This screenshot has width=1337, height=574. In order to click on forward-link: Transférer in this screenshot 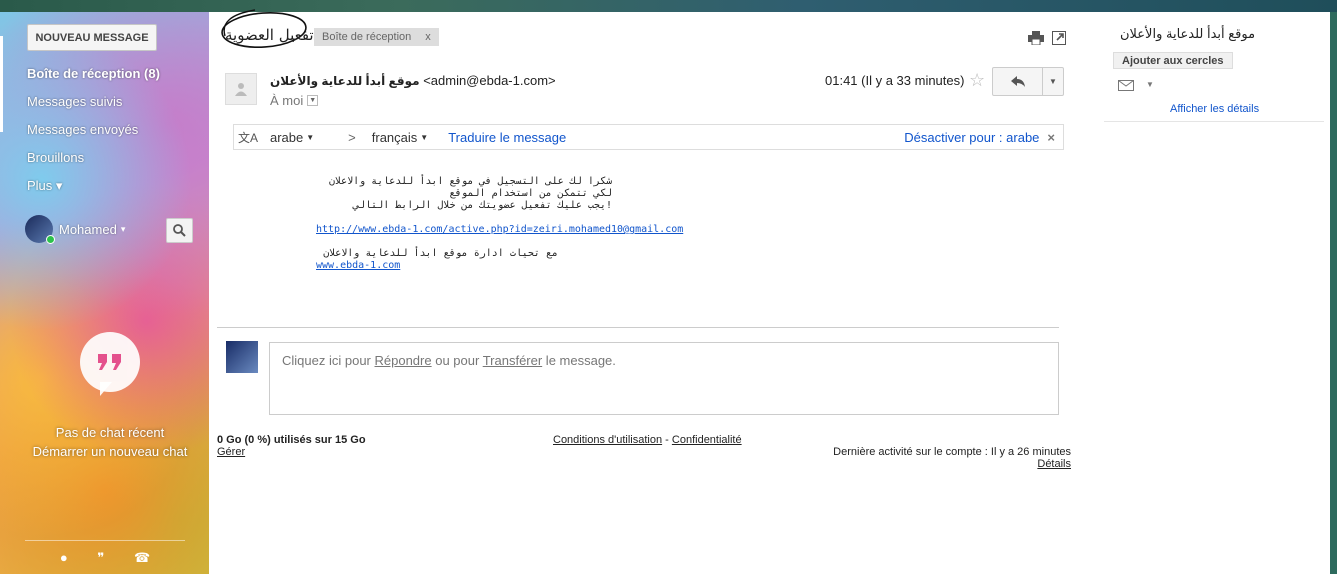, I will do `click(512, 360)`.